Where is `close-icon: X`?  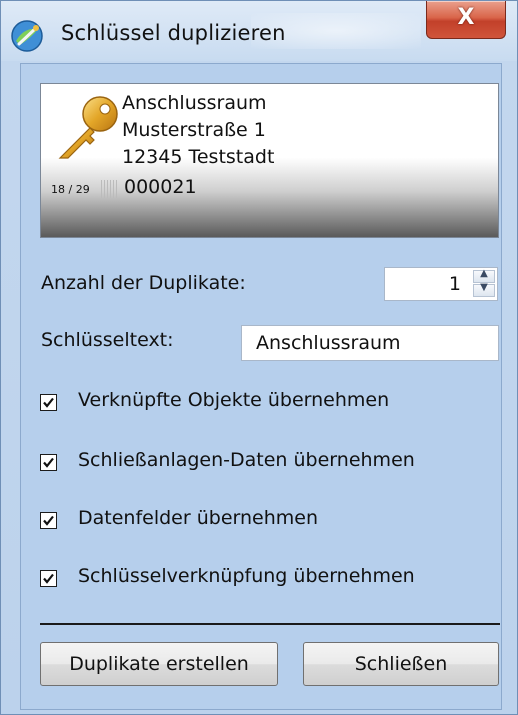
close-icon: X is located at coordinates (466, 17).